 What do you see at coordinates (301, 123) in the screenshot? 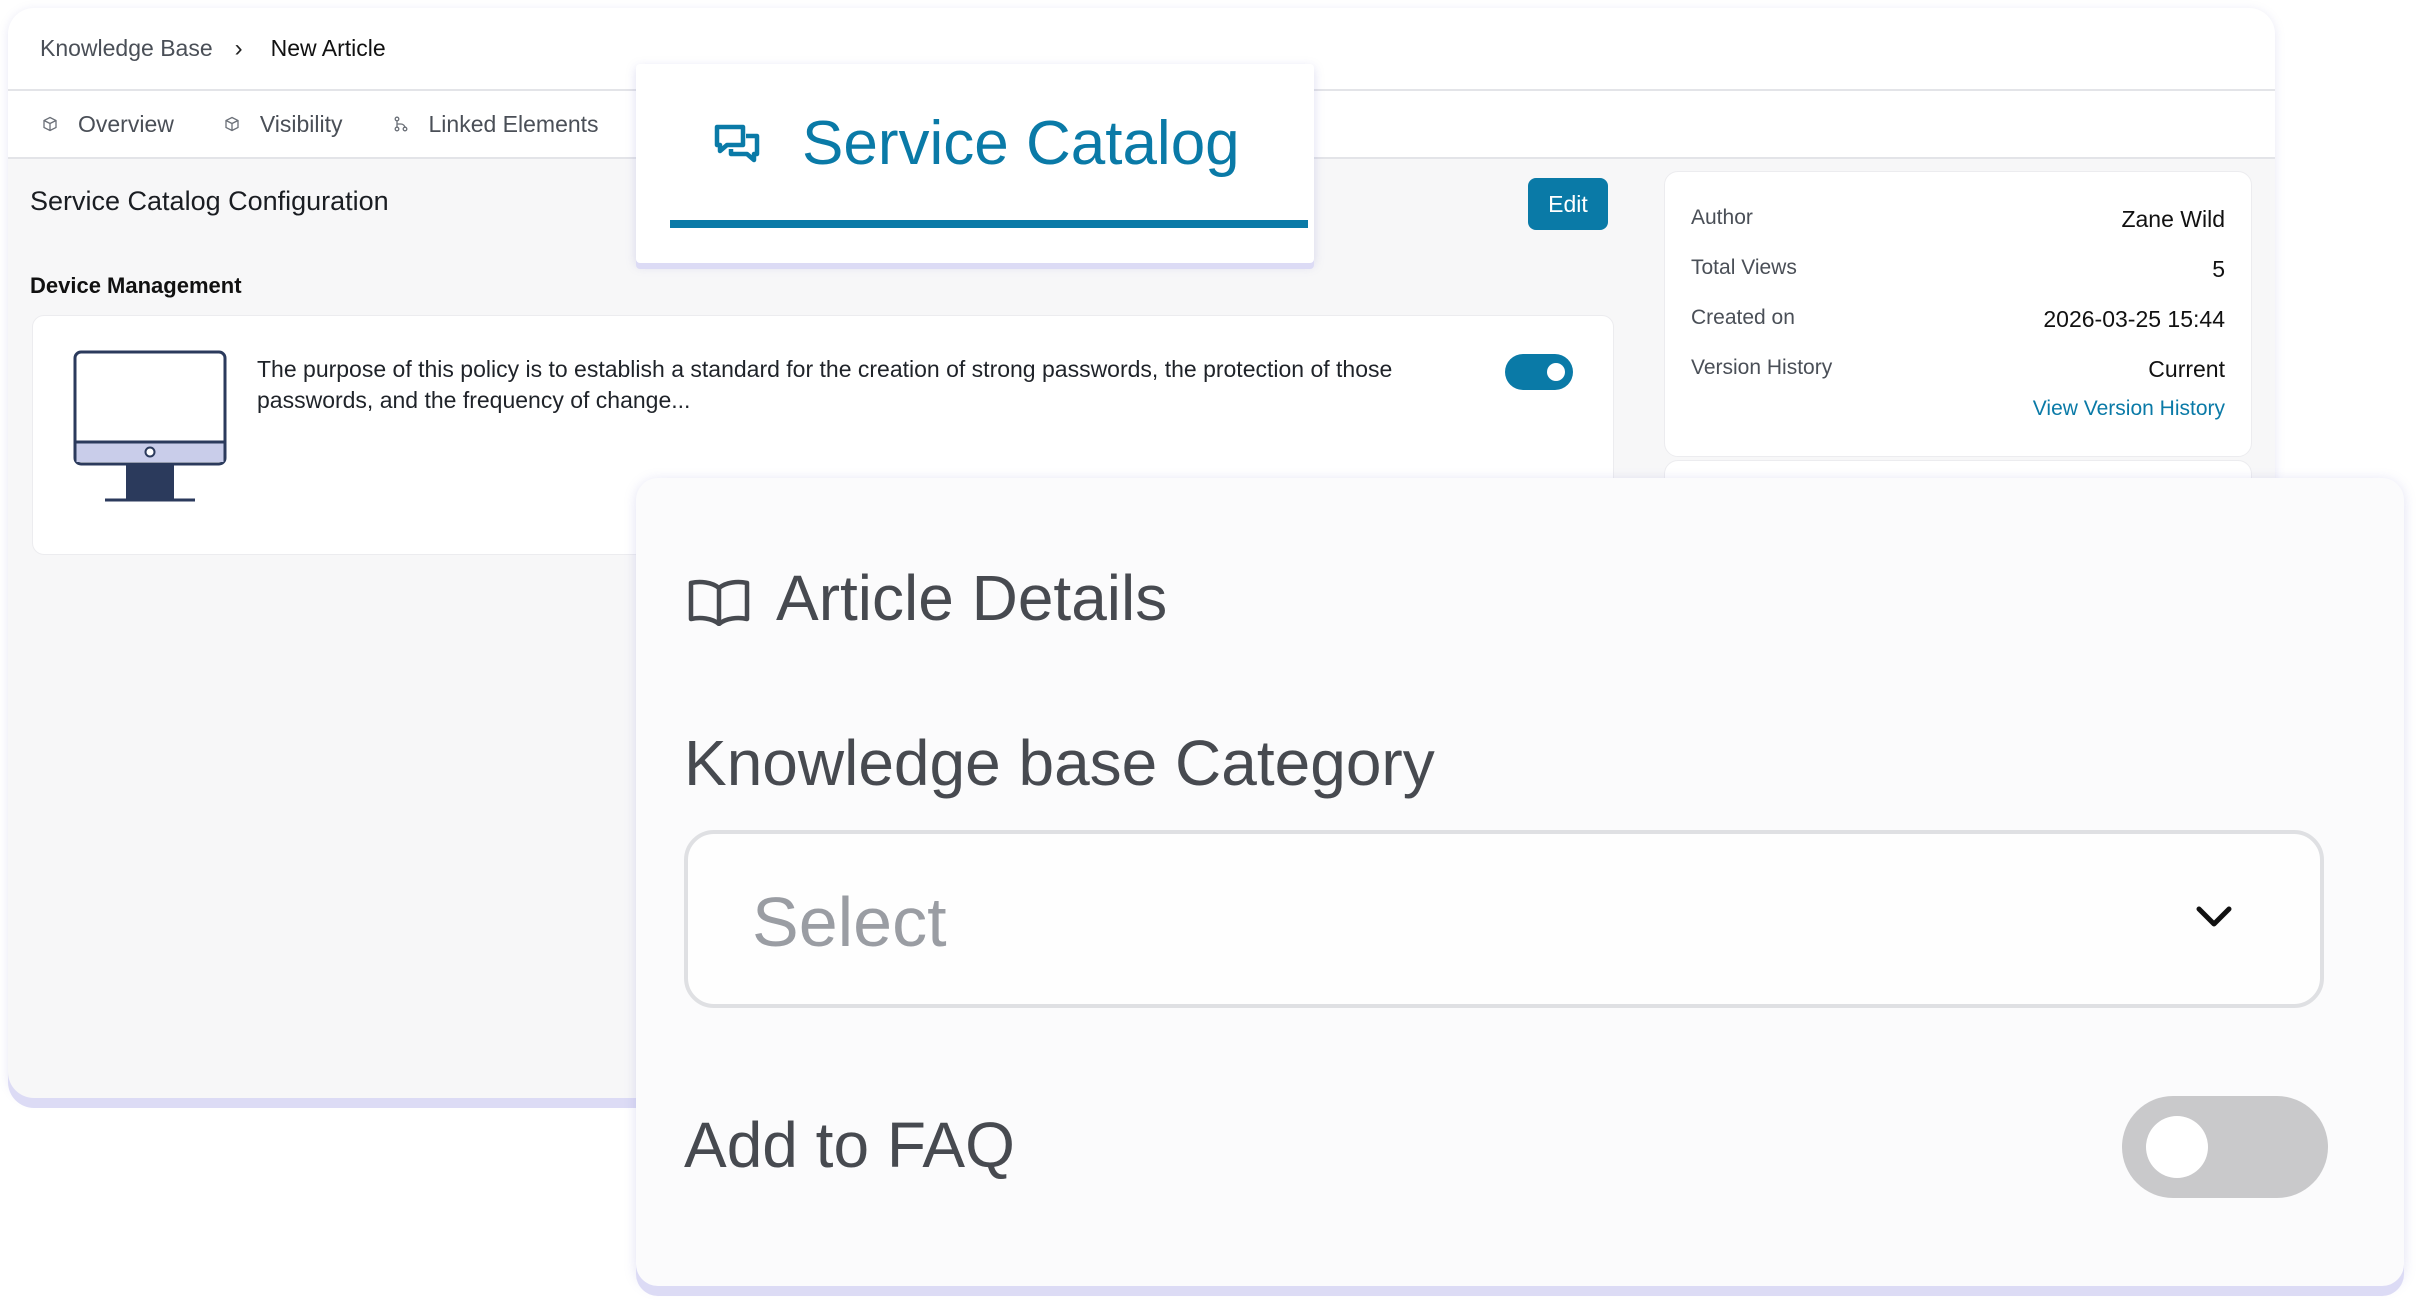
I see `tab-visibility-label: Visibility` at bounding box center [301, 123].